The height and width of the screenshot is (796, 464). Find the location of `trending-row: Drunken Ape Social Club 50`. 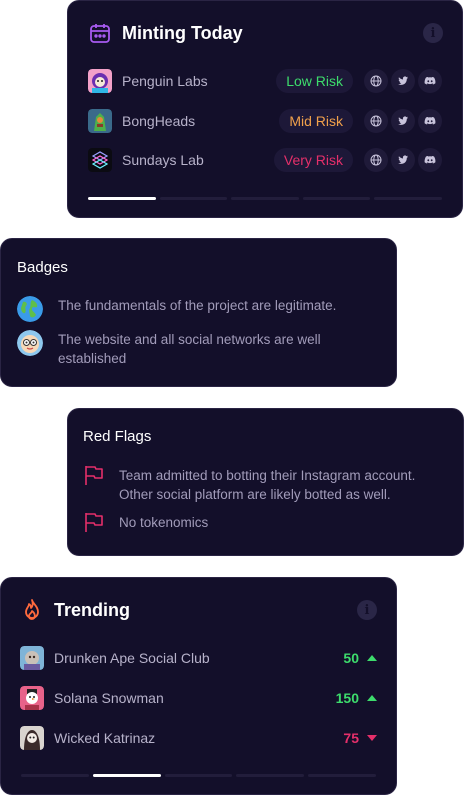

trending-row: Drunken Ape Social Club 50 is located at coordinates (198, 658).